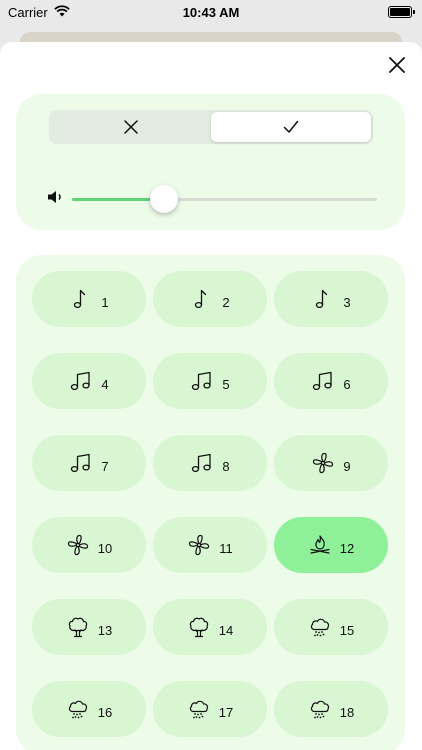  I want to click on volume-slider, so click(224, 199).